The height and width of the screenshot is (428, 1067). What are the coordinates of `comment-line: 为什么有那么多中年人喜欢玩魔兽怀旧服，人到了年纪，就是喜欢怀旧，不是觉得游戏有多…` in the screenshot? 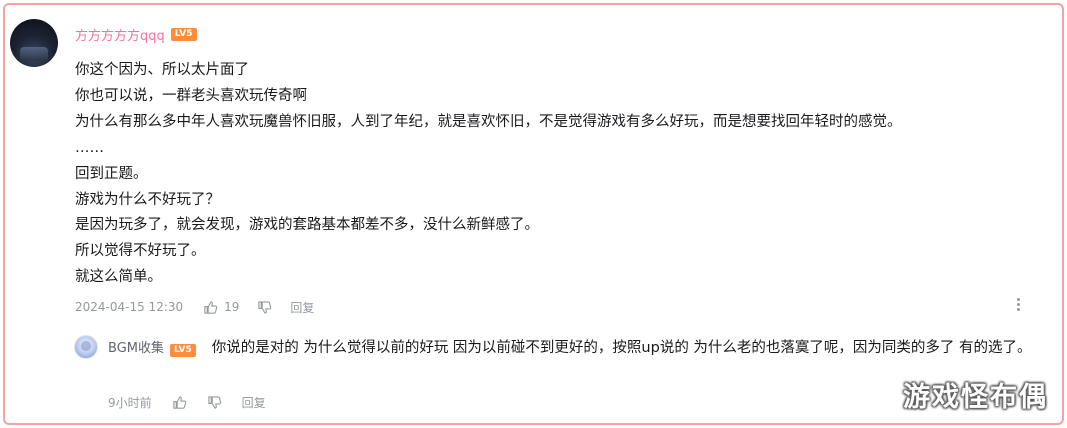 It's located at (488, 121).